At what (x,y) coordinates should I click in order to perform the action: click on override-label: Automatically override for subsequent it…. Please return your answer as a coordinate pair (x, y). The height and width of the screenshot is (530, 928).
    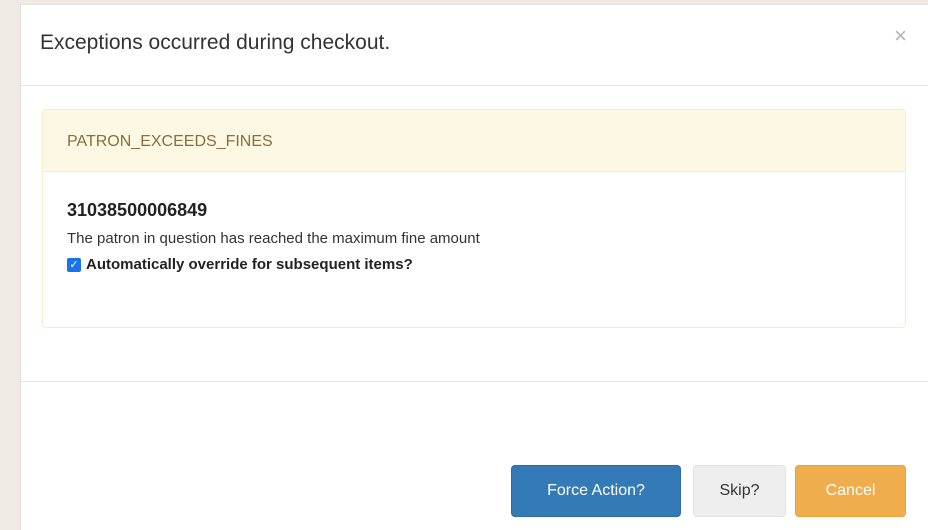
    Looking at the image, I should click on (249, 264).